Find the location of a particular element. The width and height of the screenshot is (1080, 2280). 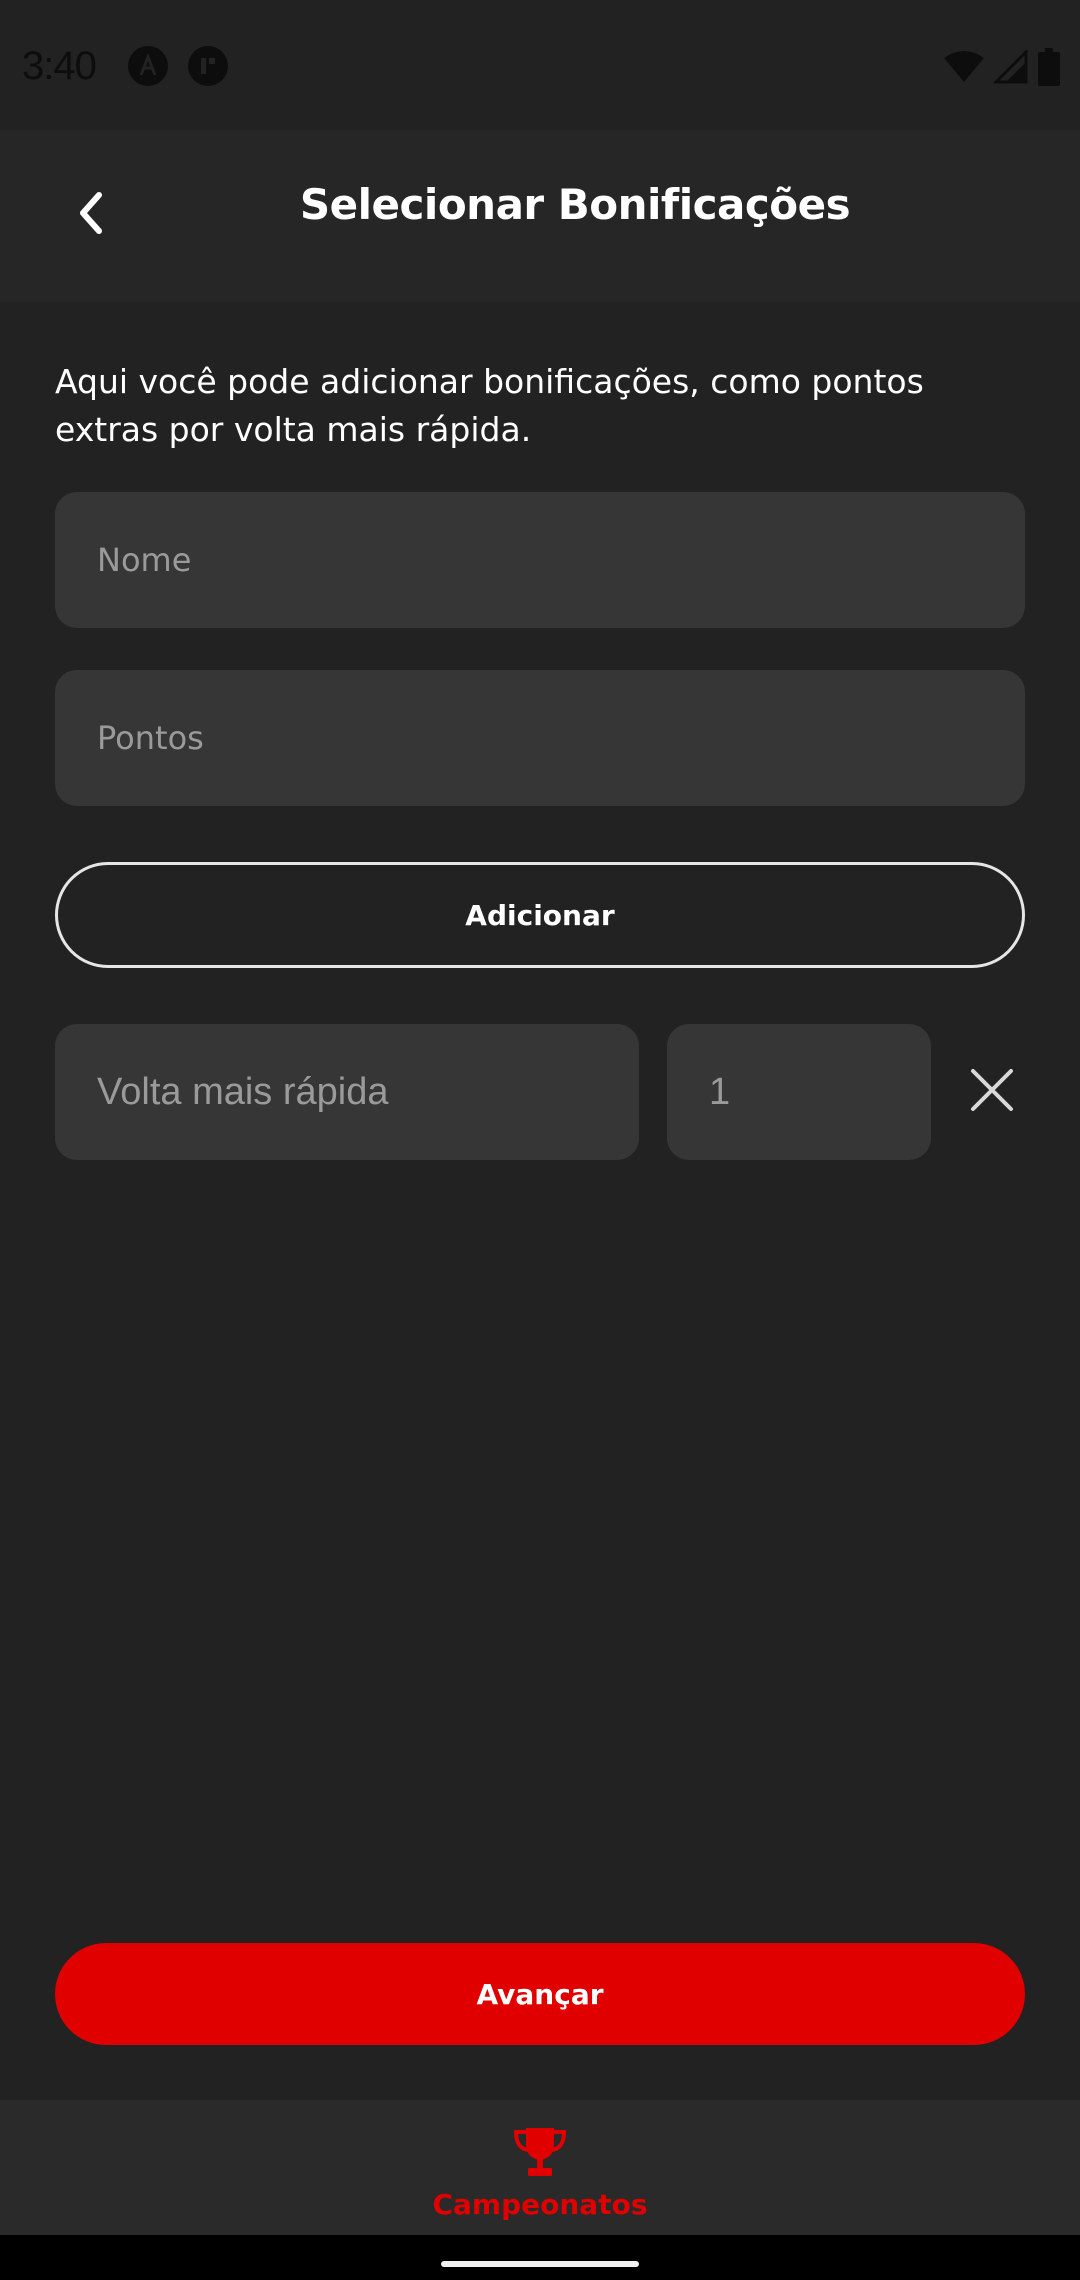

status-time: 3:40 is located at coordinates (59, 66).